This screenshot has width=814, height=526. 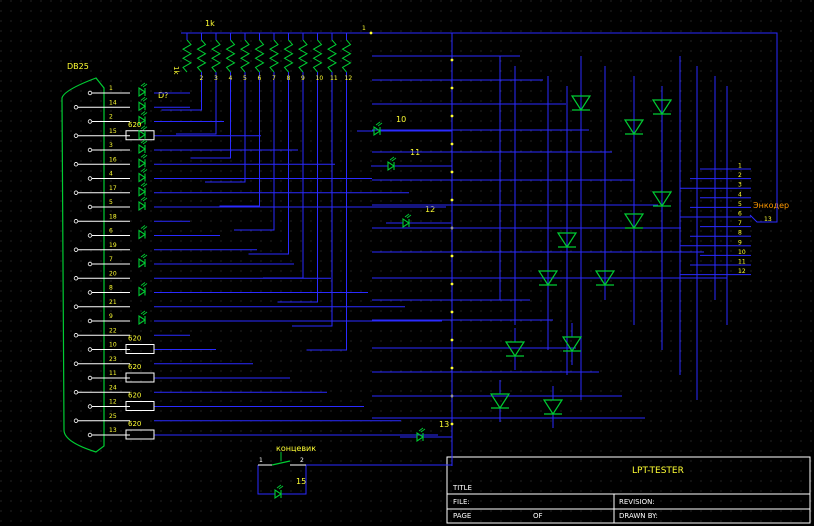 I want to click on db25-pin-number: 13, so click(x=113, y=430).